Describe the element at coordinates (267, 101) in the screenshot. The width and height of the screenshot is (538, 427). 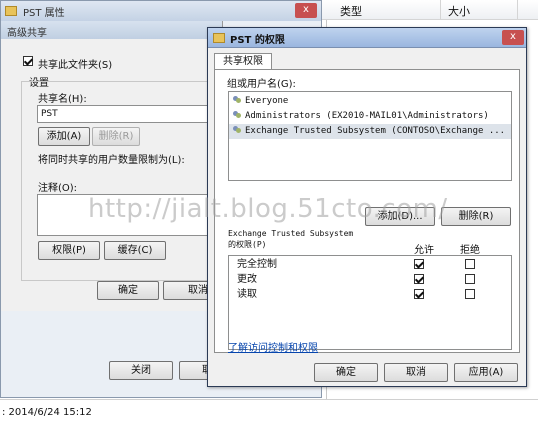
I see `user-name: Everyone` at that location.